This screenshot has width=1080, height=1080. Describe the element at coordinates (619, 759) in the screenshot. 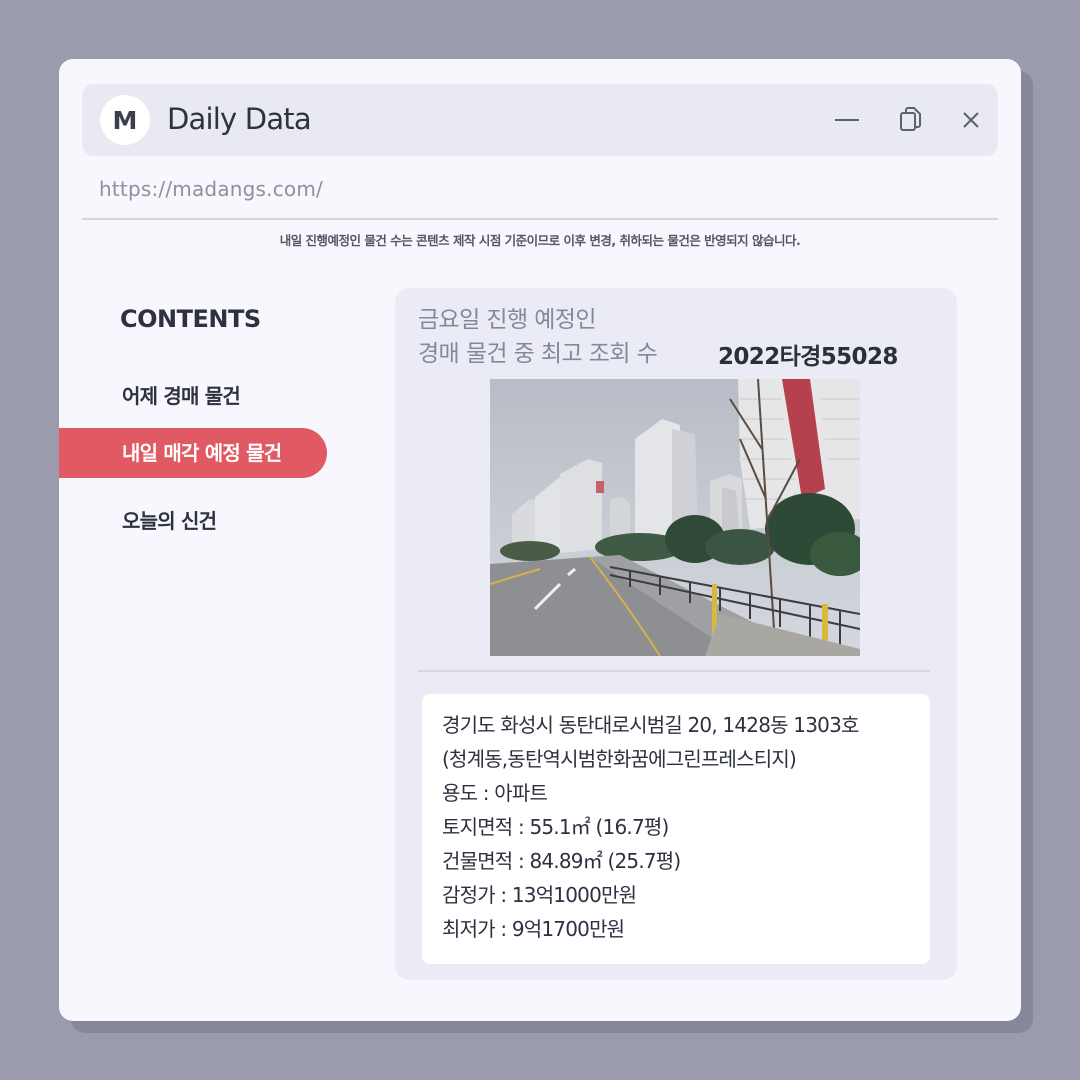

I see `address-line2: (청계동,동탄역시범한화꿈에그린프레스티지)` at that location.